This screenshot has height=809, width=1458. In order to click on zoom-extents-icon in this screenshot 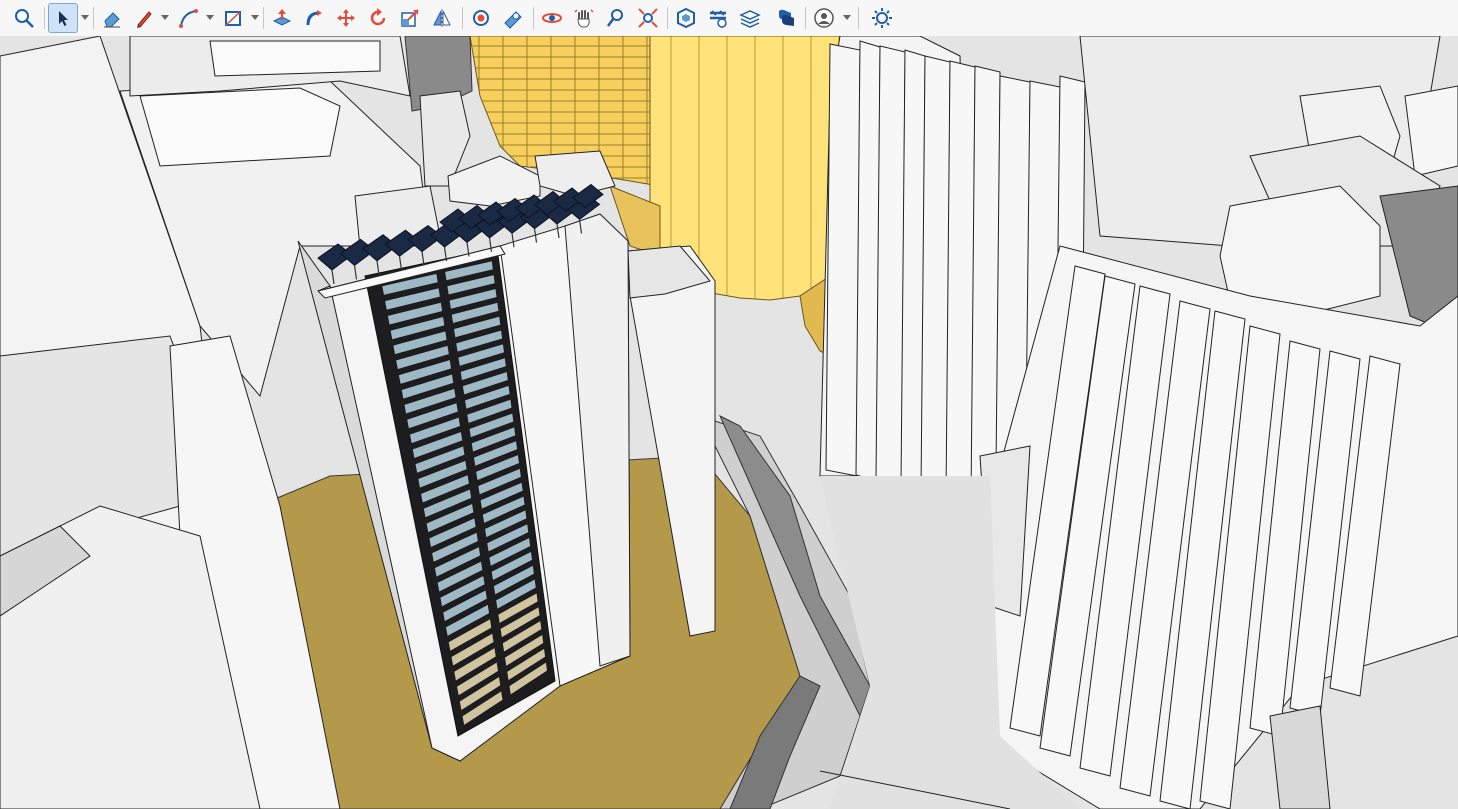, I will do `click(648, 18)`.